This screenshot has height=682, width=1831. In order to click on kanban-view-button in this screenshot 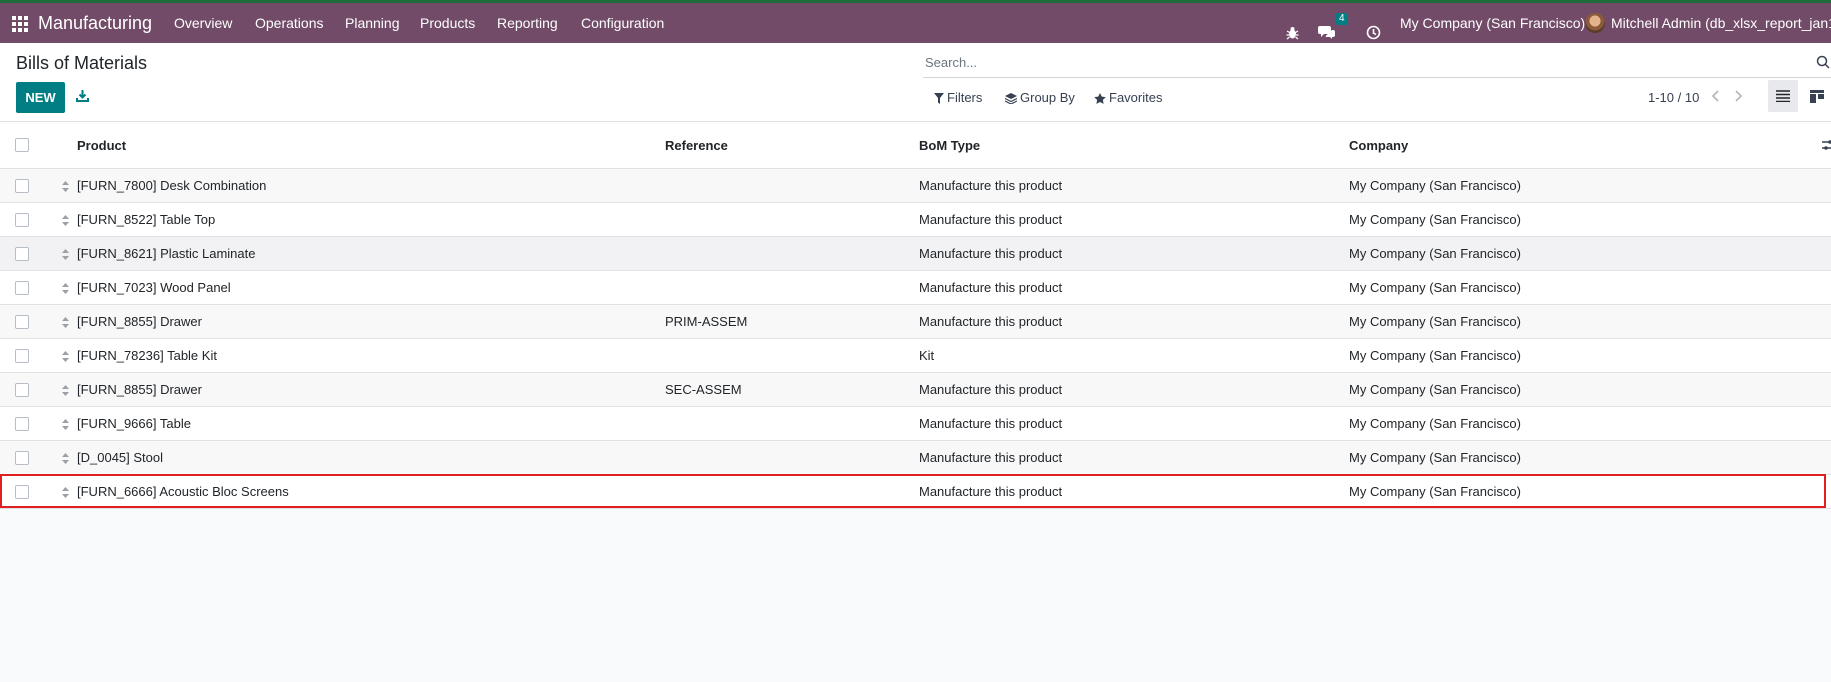, I will do `click(1817, 96)`.